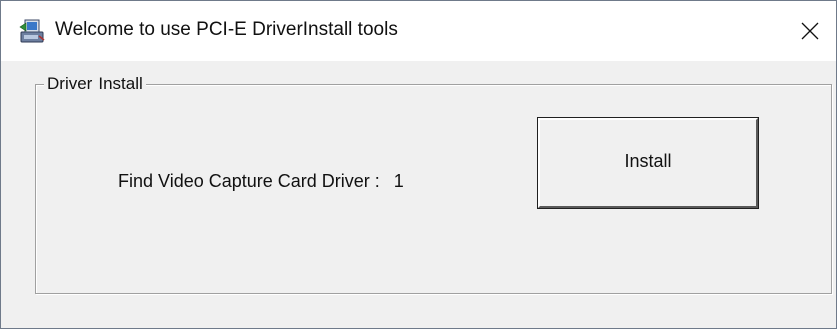  Describe the element at coordinates (648, 160) in the screenshot. I see `install-button-label: Install` at that location.